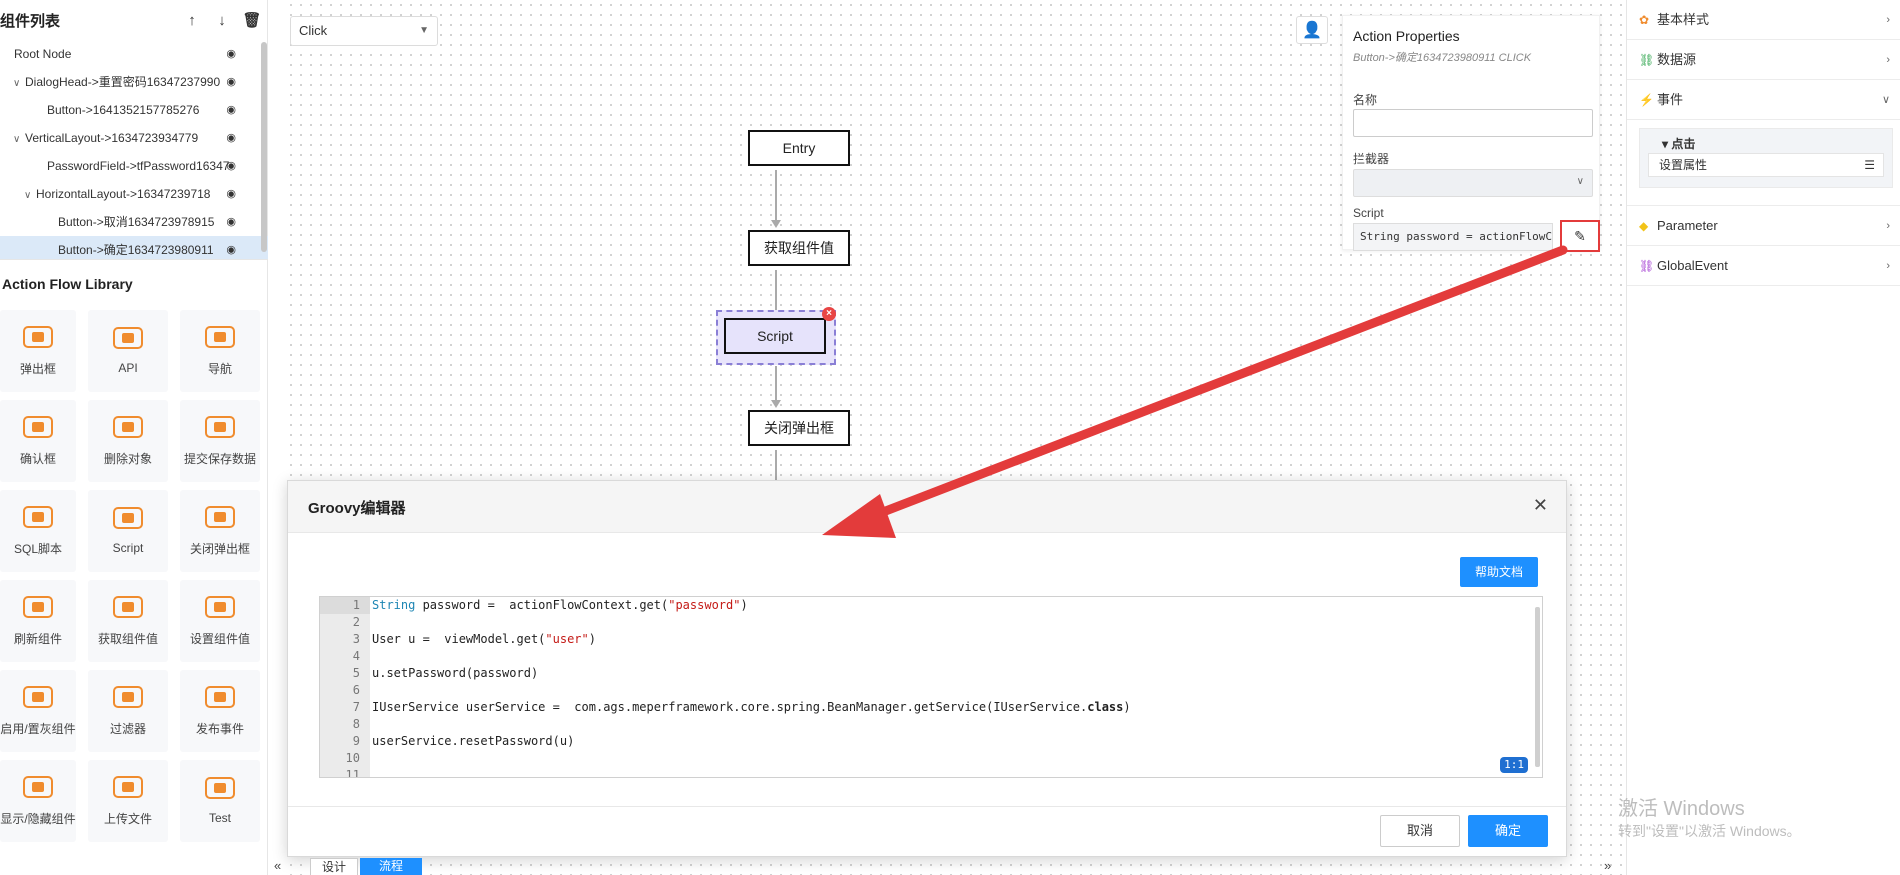  Describe the element at coordinates (1537, 687) in the screenshot. I see `editor-scrollbar` at that location.